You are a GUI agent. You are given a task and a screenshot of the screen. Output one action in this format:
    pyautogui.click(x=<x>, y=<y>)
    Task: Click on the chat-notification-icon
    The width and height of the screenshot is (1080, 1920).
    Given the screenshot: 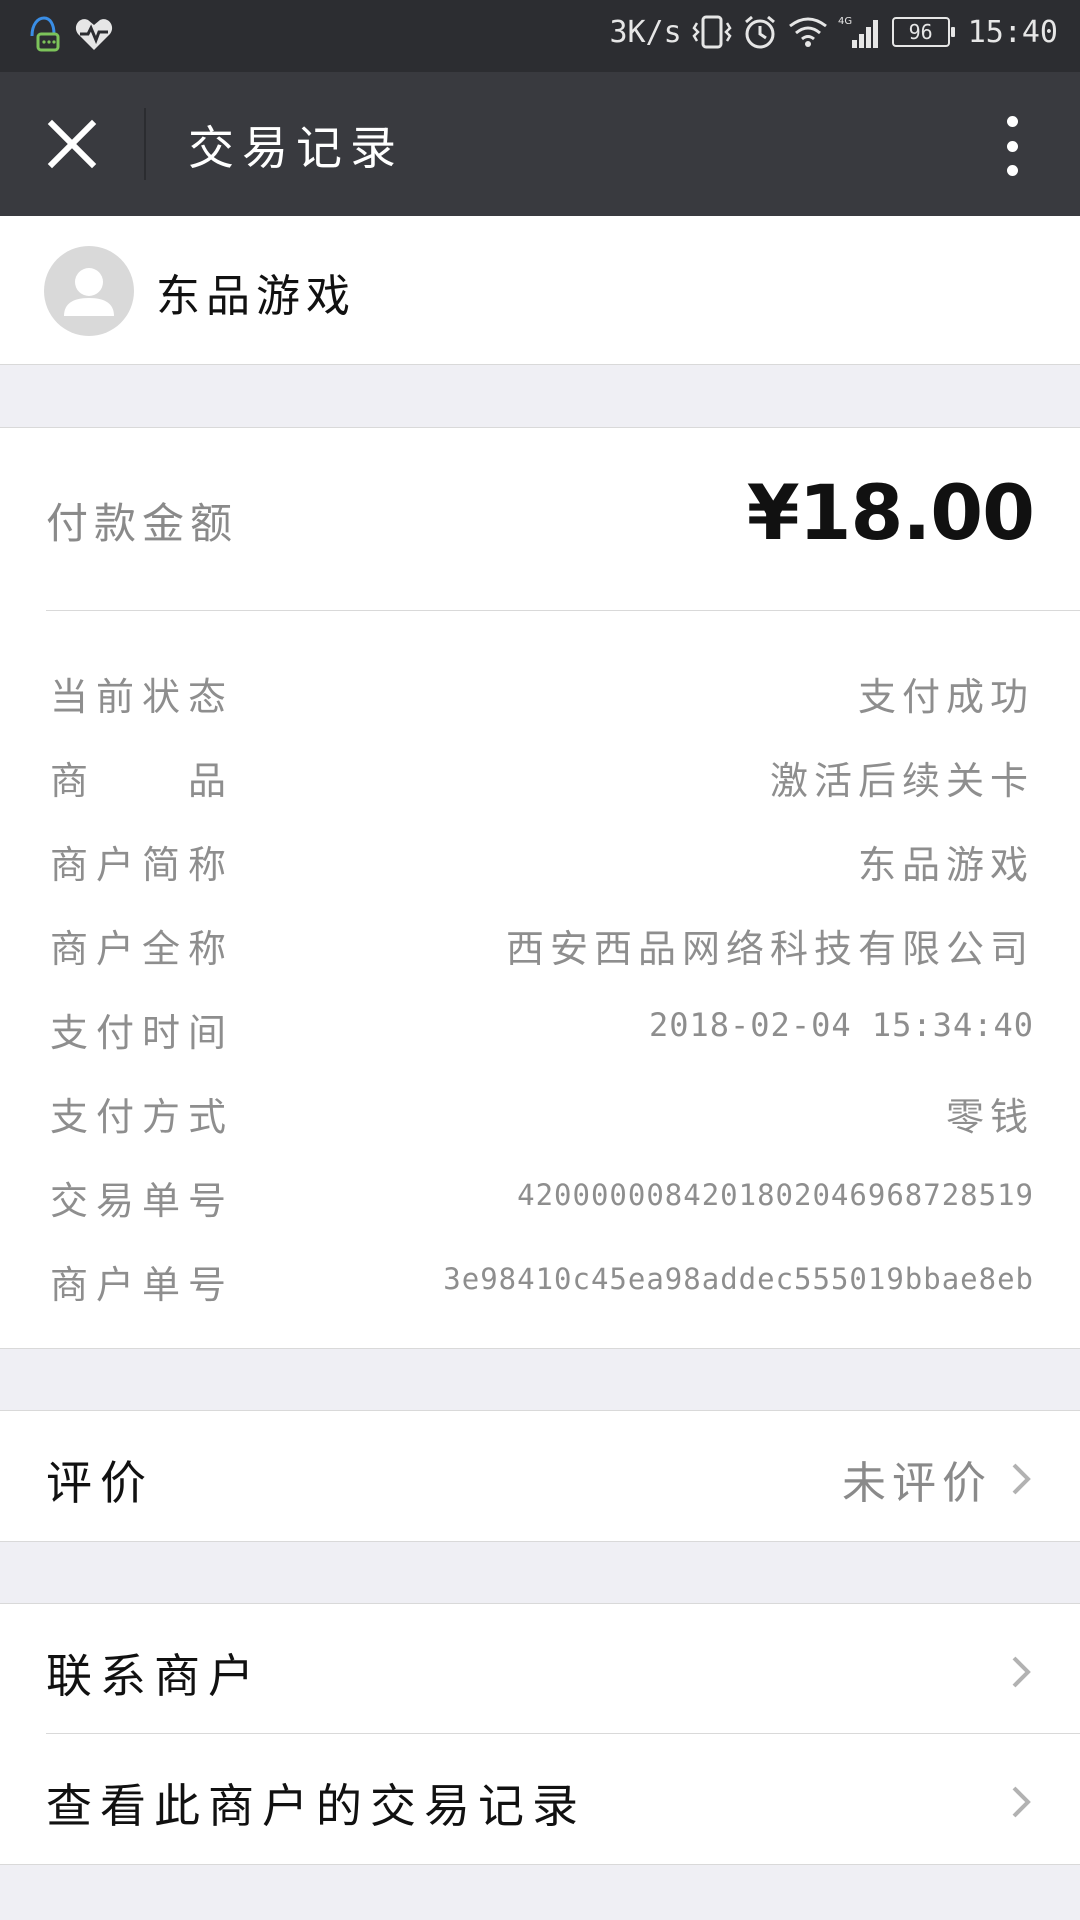 What is the action you would take?
    pyautogui.click(x=45, y=34)
    